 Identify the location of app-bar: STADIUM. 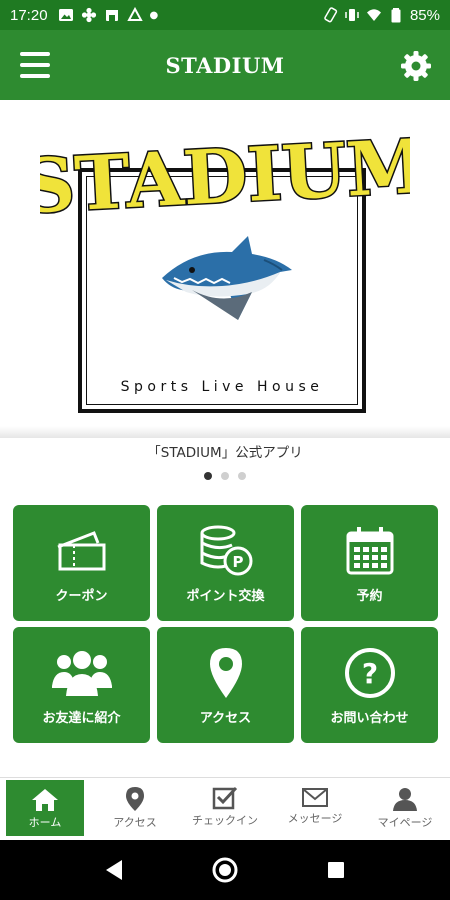
(225, 65).